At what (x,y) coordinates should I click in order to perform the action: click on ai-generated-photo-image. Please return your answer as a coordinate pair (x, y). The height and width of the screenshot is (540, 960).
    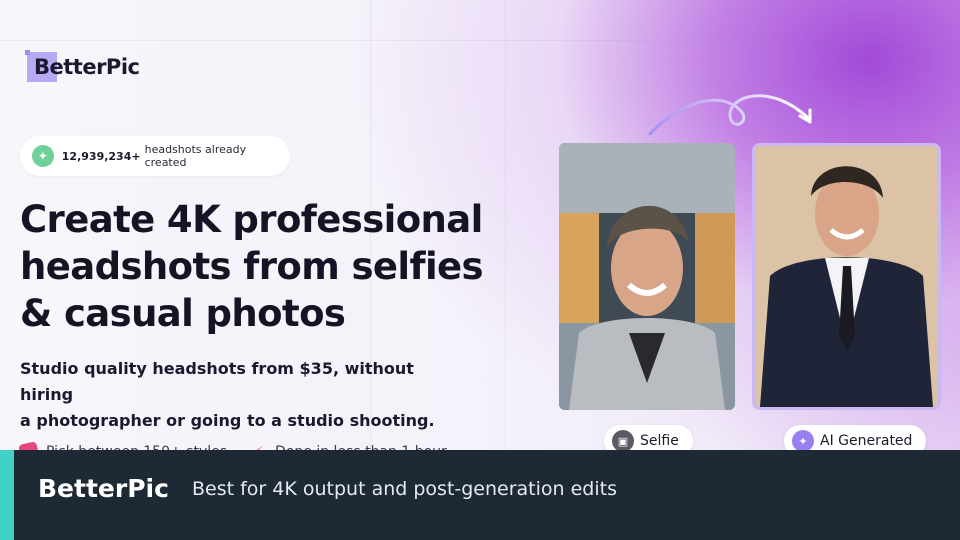
    Looking at the image, I should click on (846, 276).